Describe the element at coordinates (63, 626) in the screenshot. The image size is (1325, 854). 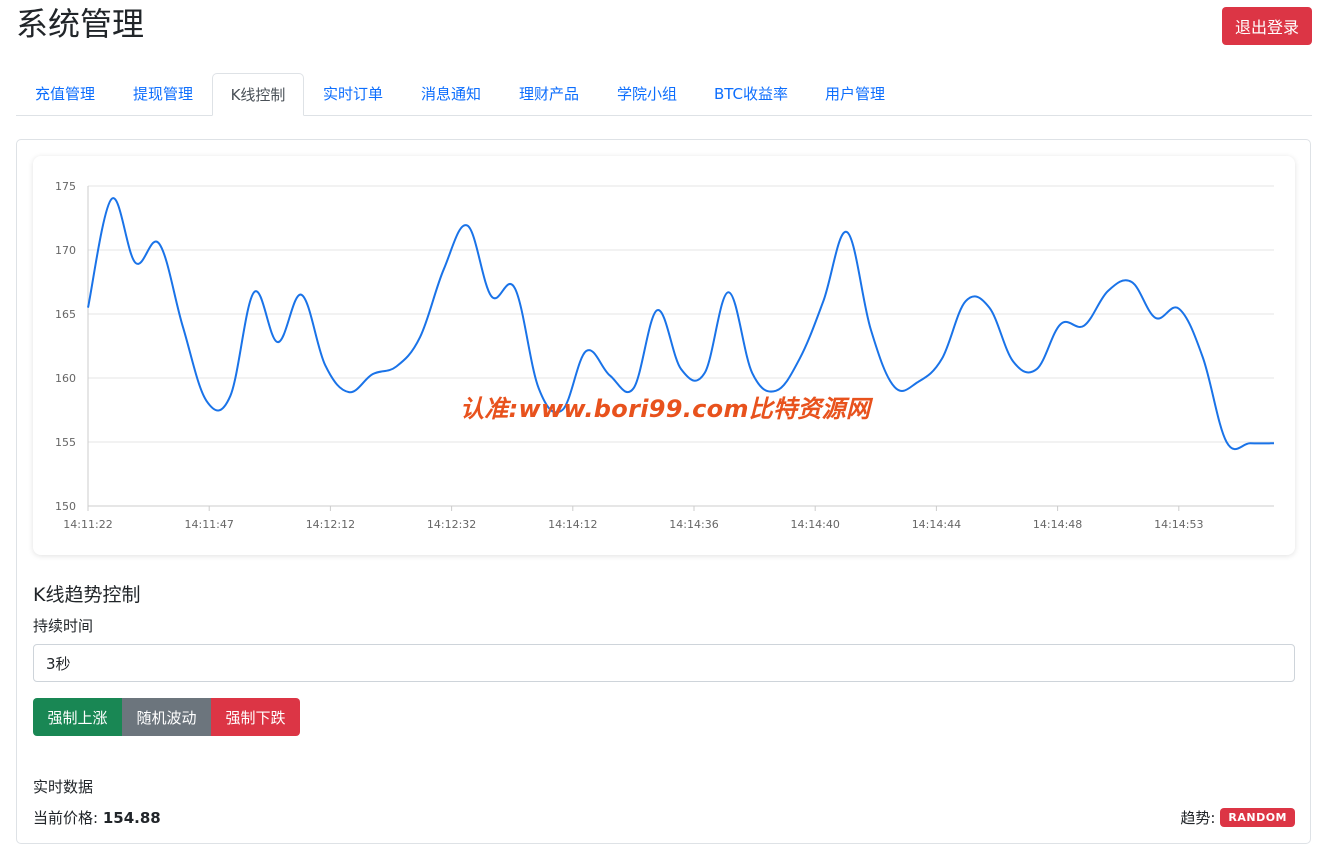
I see `duration-label: 持续时间` at that location.